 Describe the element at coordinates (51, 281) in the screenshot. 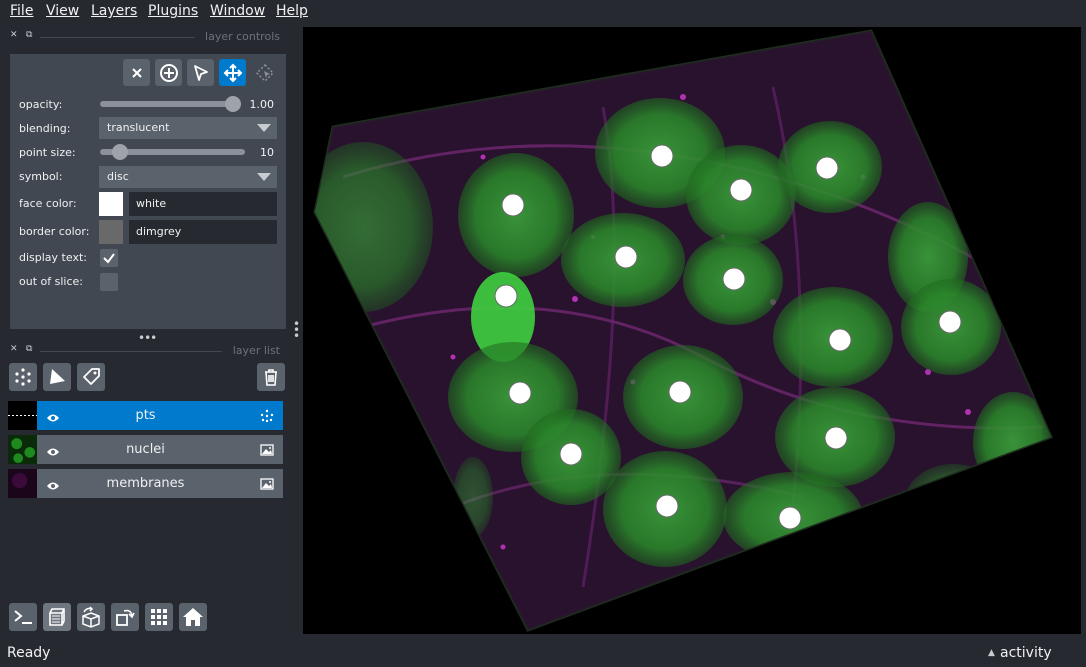

I see `out-of-slice-label: out of slice:` at that location.